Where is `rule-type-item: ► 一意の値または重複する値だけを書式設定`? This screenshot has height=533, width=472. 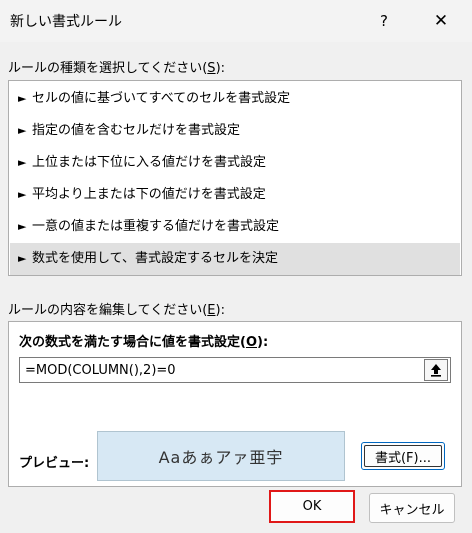
rule-type-item: ► 一意の値または重複する値だけを書式設定 is located at coordinates (235, 227).